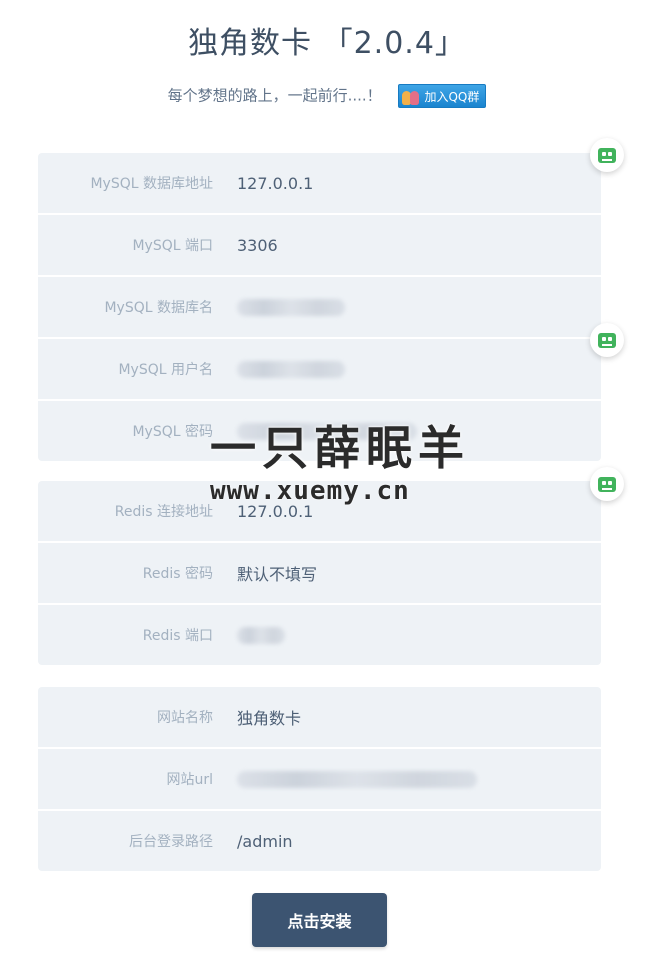 The width and height of the screenshot is (654, 958). I want to click on field-label: MySQL 端口, so click(172, 246).